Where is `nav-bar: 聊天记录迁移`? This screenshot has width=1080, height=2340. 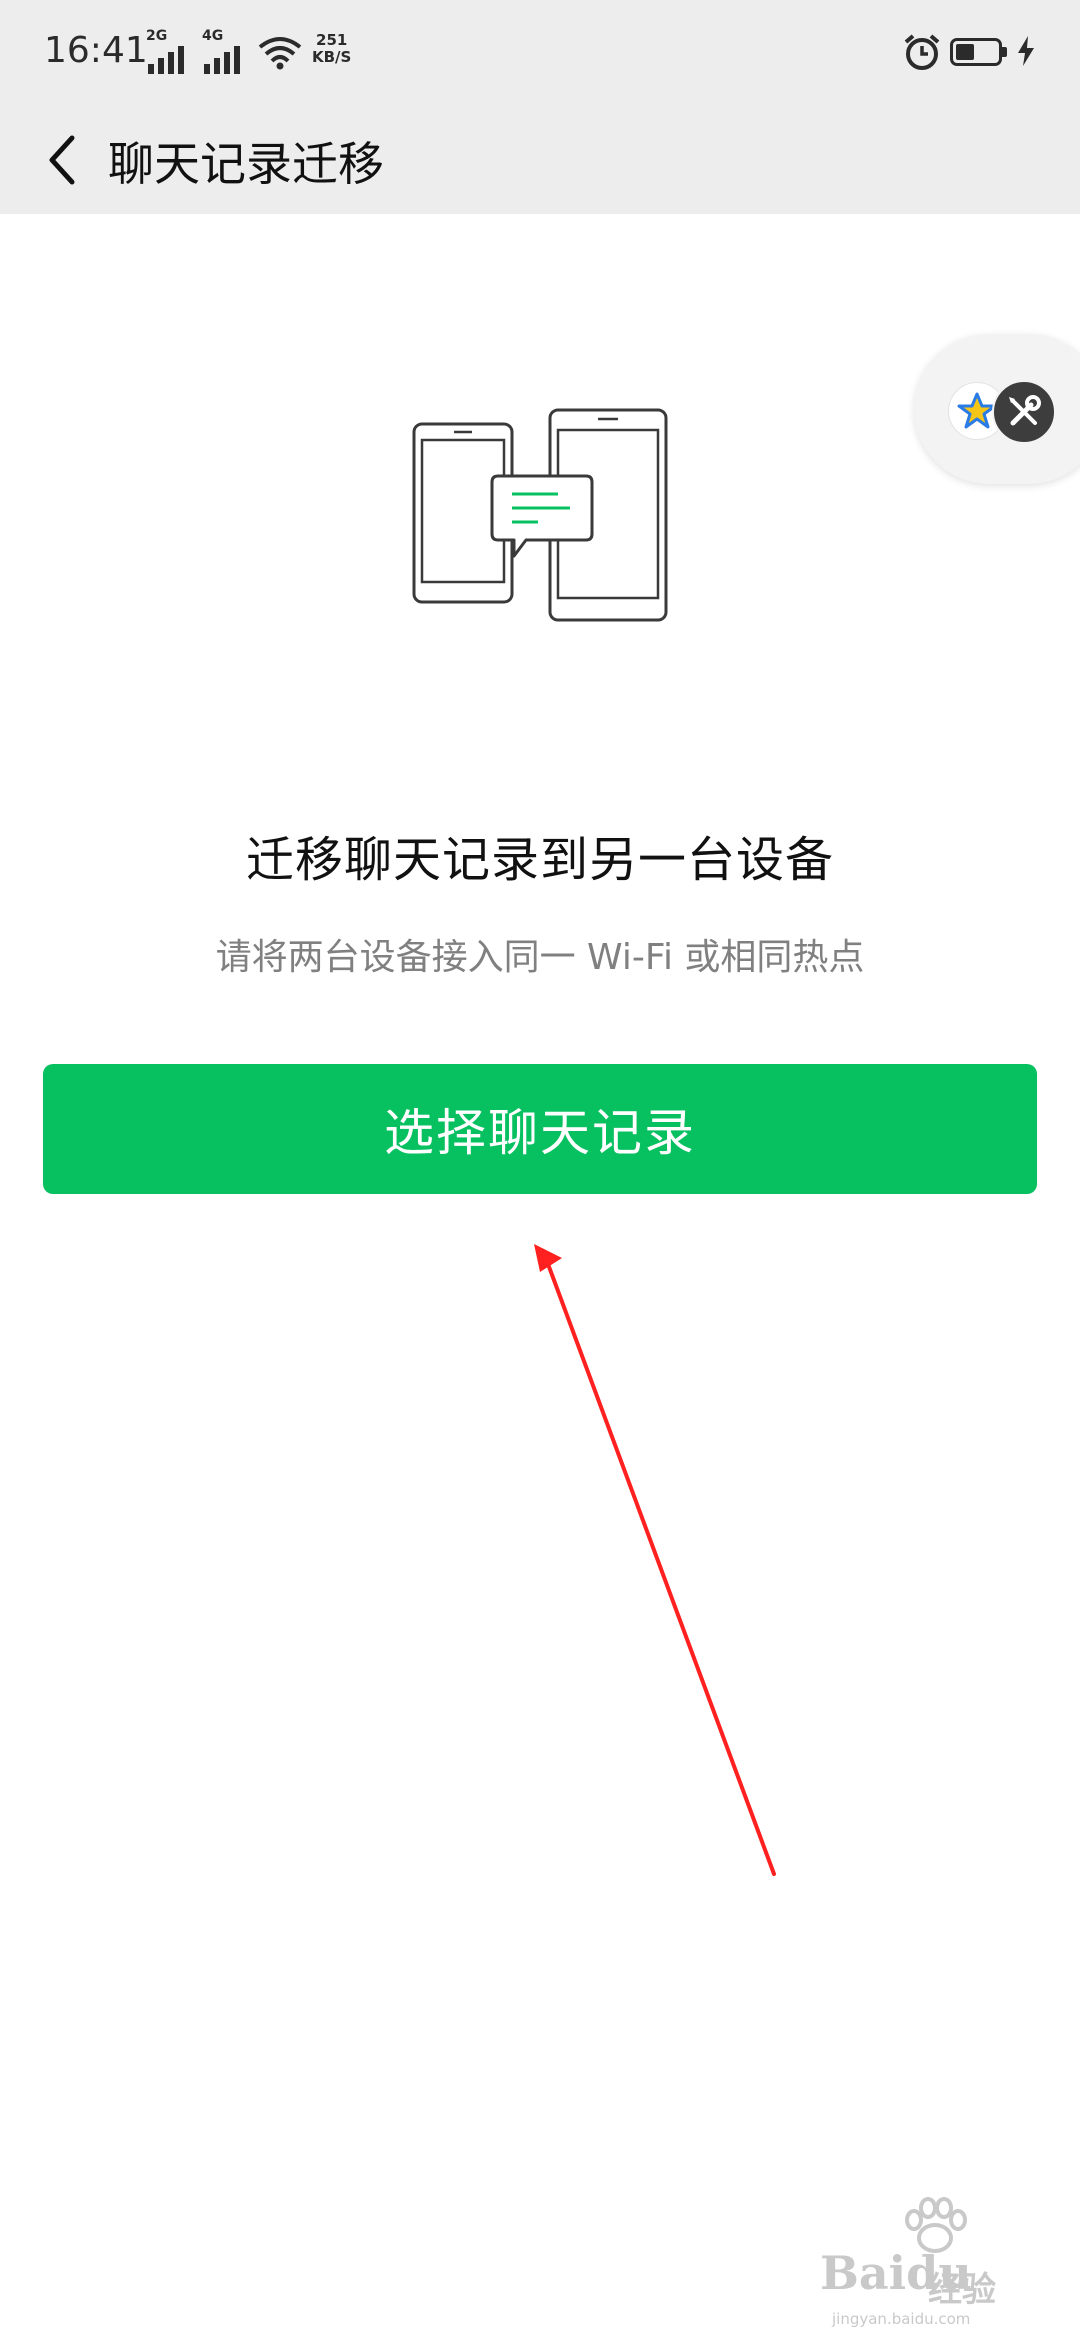
nav-bar: 聊天记录迁移 is located at coordinates (540, 160).